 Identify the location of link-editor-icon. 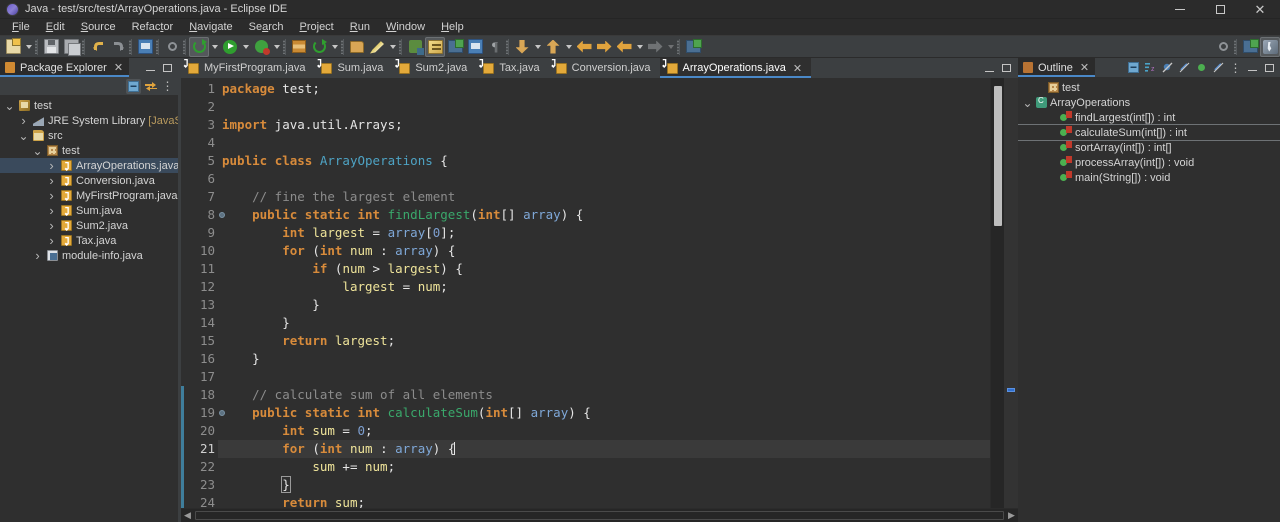
(693, 47).